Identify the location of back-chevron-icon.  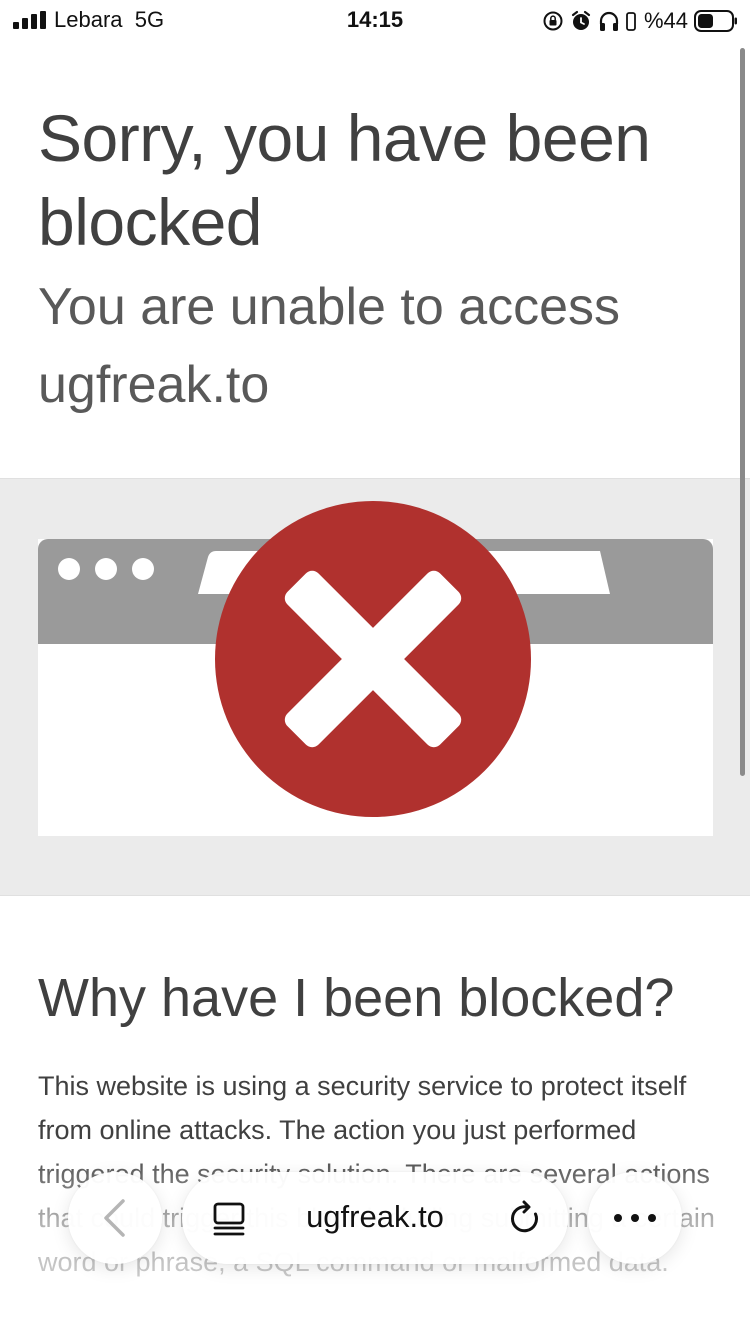
(114, 1218).